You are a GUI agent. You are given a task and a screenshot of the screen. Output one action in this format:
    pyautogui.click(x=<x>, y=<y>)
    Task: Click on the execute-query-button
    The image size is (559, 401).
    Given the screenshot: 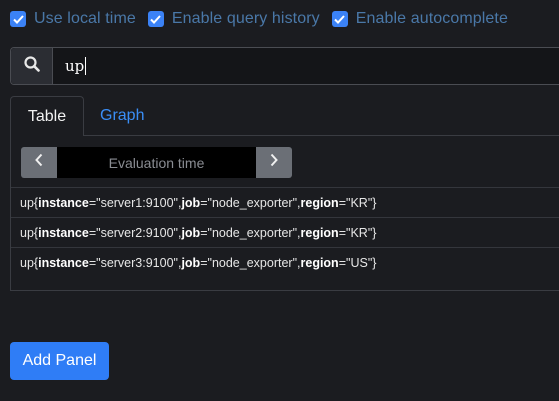 What is the action you would take?
    pyautogui.click(x=32, y=66)
    